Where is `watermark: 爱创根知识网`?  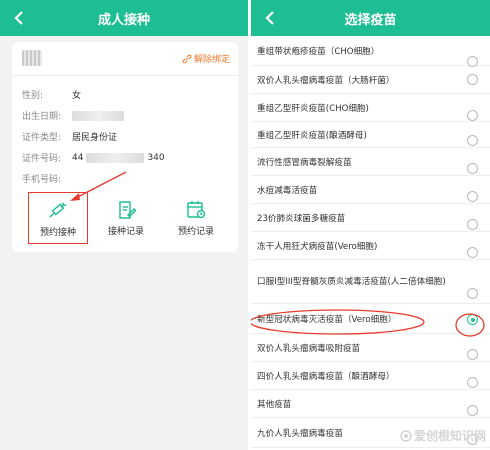 watermark: 爱创根知识网 is located at coordinates (443, 435).